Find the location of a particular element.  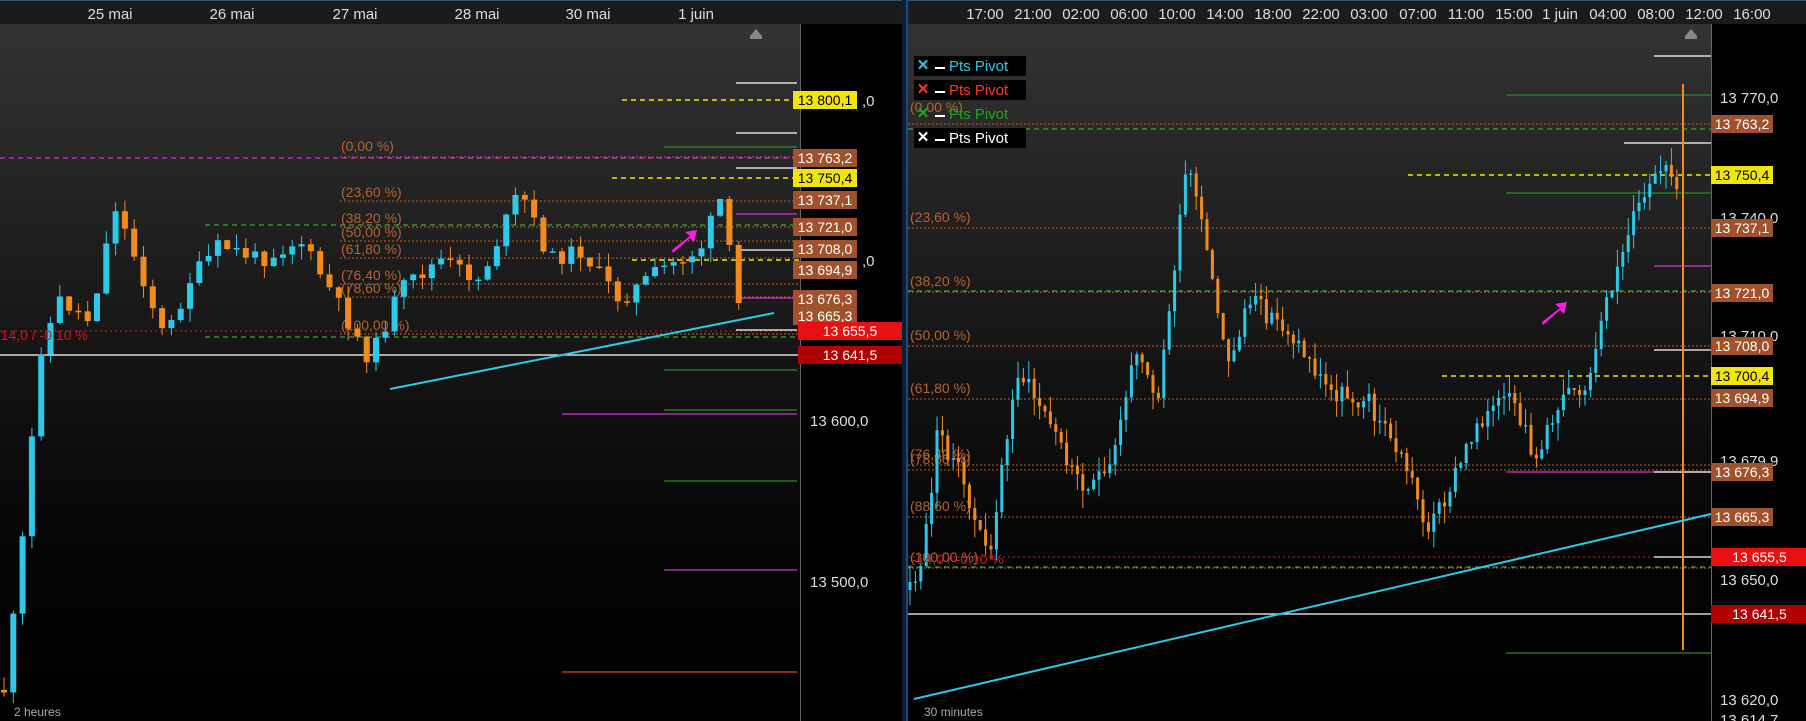

price-axis-tick: 13 614,7 is located at coordinates (1749, 716).